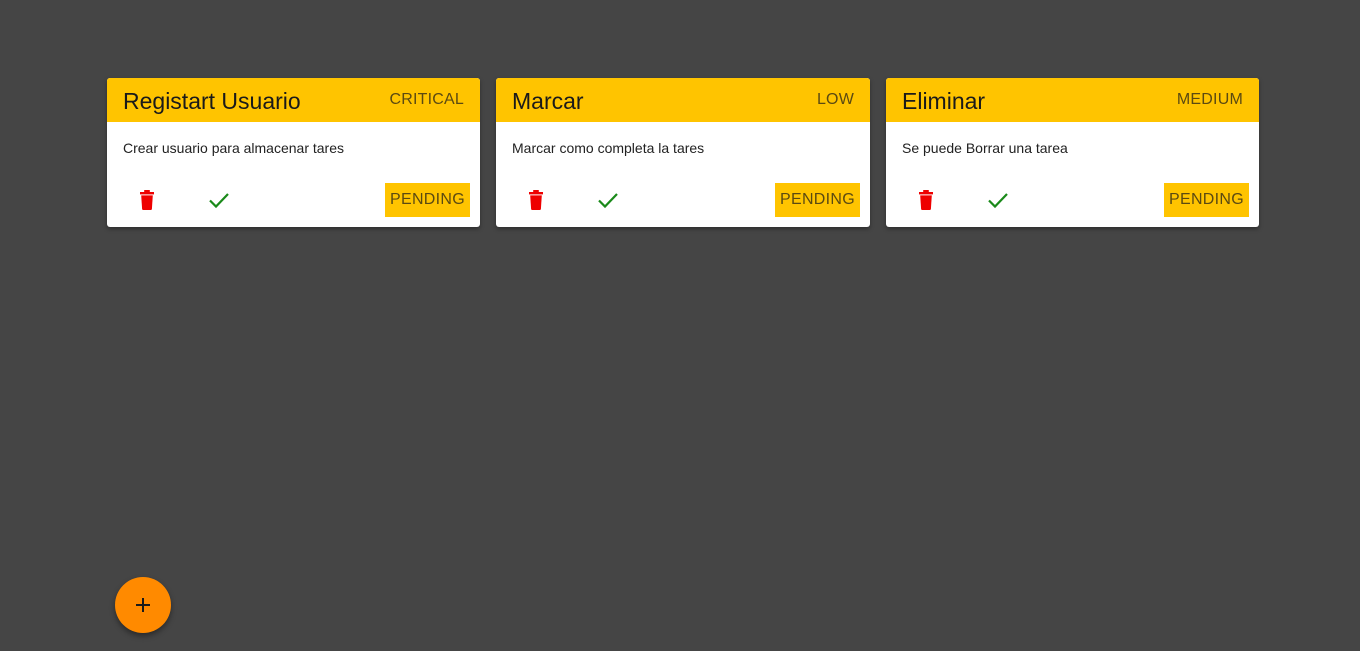 The width and height of the screenshot is (1360, 651). I want to click on add-task-button, so click(143, 605).